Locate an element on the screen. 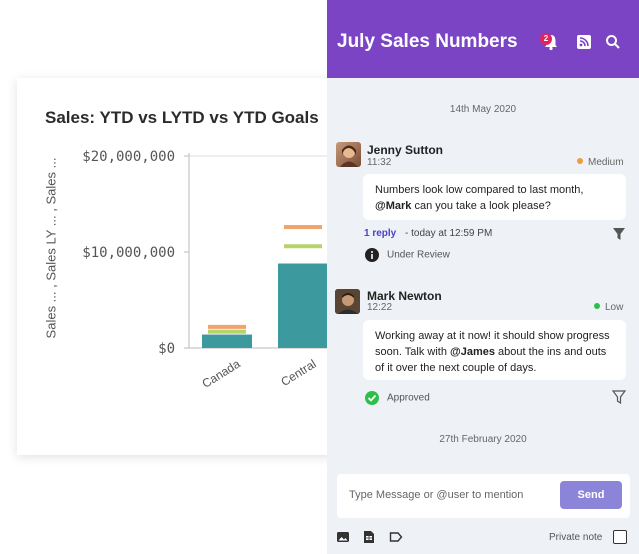  send-button: Send is located at coordinates (591, 495).